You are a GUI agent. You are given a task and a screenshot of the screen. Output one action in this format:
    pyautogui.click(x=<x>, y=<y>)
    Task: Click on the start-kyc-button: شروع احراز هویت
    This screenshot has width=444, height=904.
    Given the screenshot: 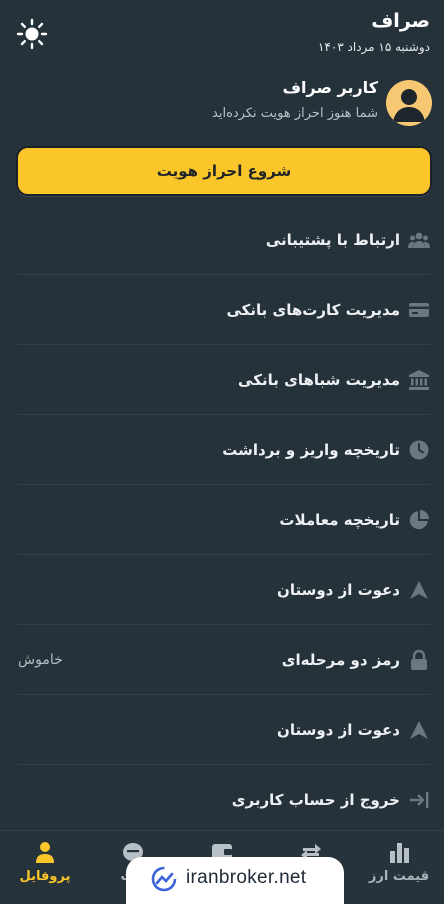 What is the action you would take?
    pyautogui.click(x=224, y=171)
    